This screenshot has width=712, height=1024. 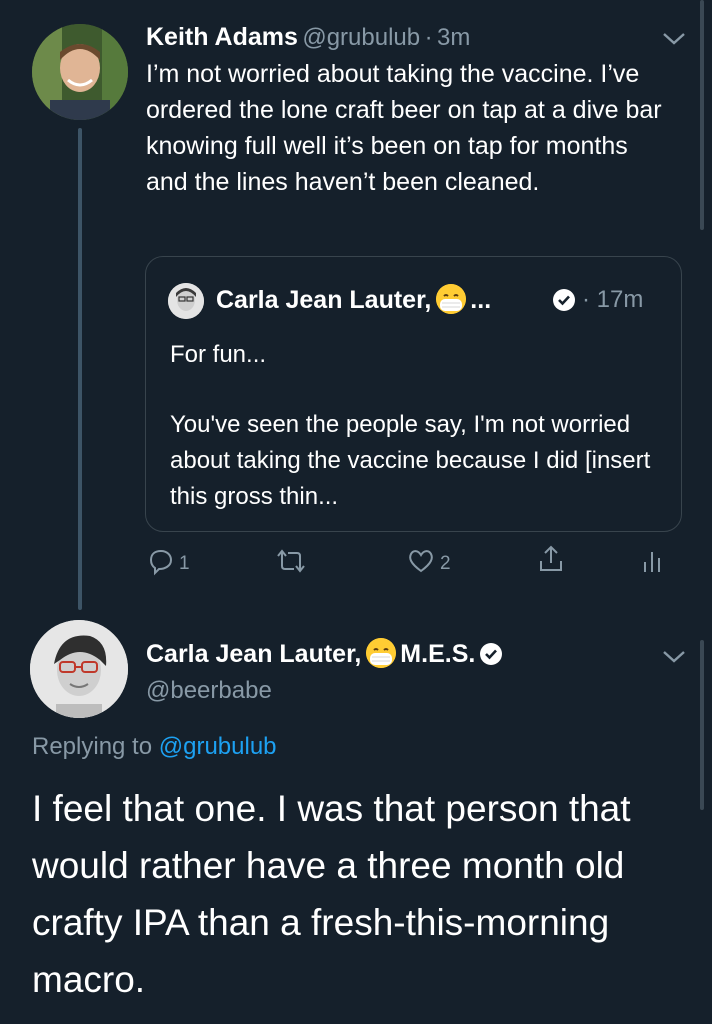 What do you see at coordinates (620, 299) in the screenshot?
I see `quoted-tweet-timestamp: 17m` at bounding box center [620, 299].